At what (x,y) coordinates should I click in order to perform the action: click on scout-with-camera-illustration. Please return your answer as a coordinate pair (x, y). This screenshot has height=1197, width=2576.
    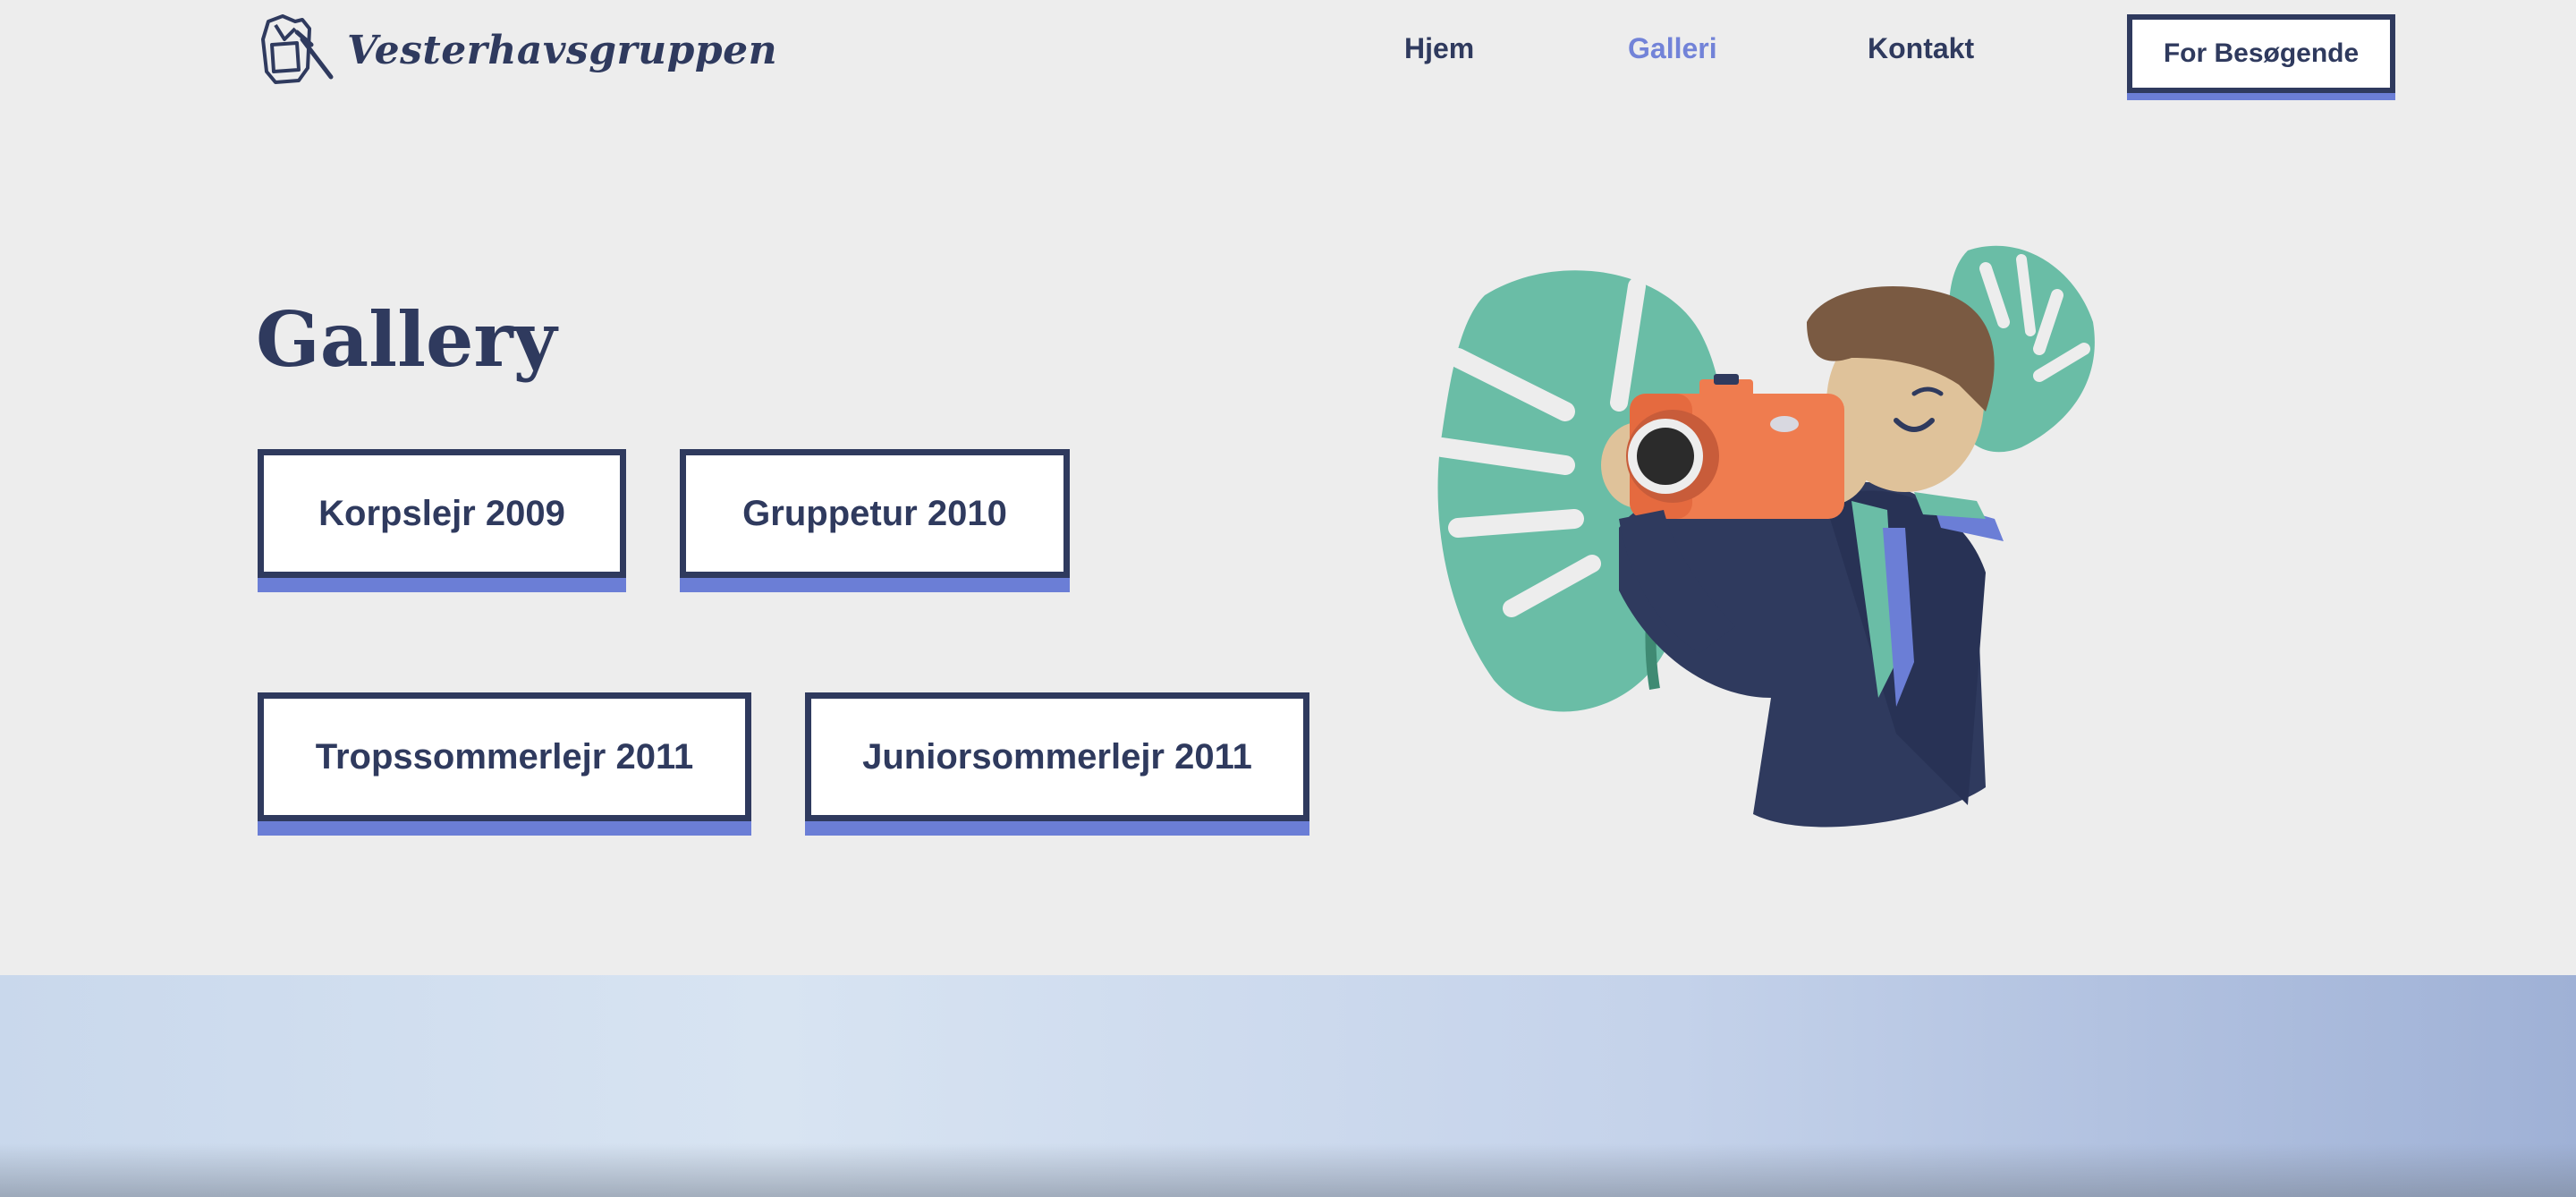
    Looking at the image, I should click on (1763, 536).